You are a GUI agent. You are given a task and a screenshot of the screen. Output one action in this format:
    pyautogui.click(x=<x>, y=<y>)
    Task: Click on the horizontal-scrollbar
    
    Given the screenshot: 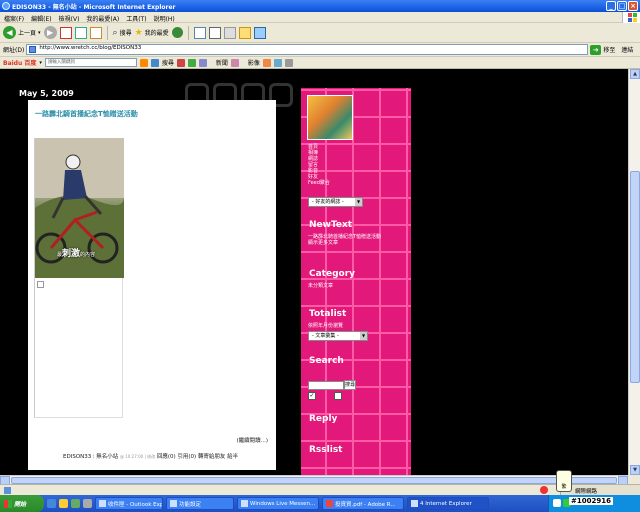 What is the action you would take?
    pyautogui.click(x=314, y=480)
    